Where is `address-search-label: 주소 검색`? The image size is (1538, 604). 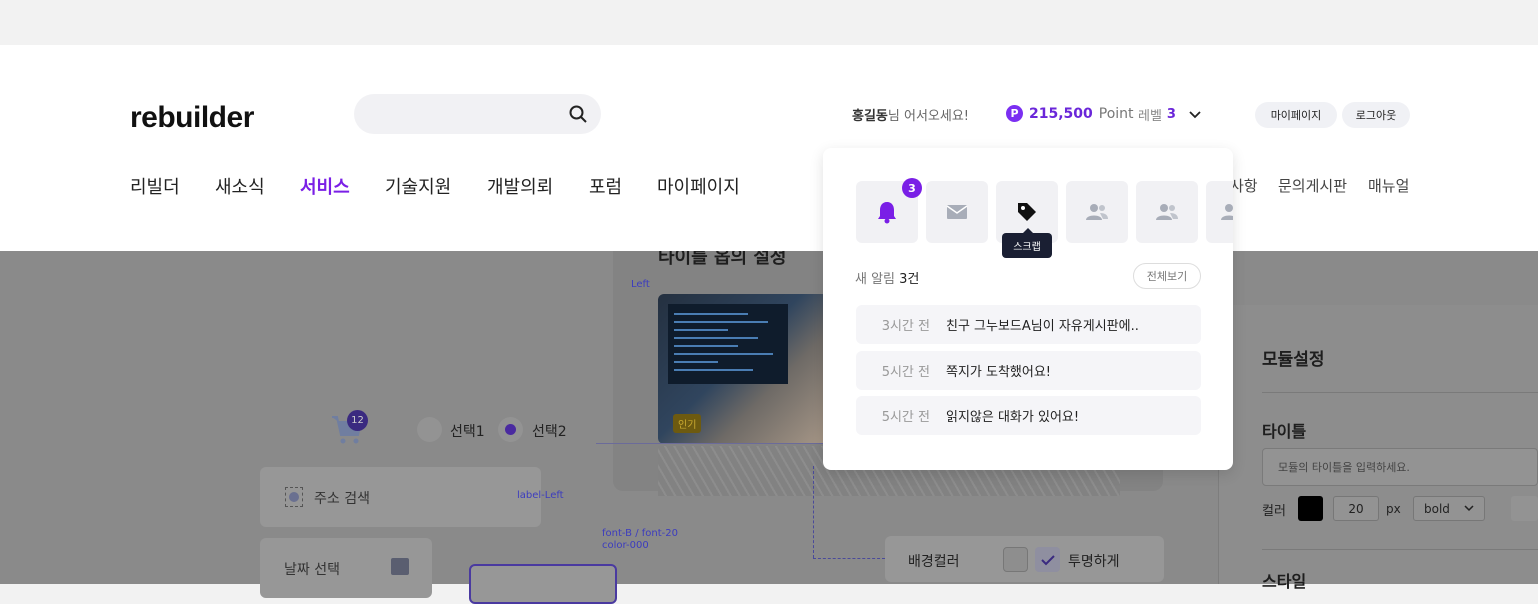 address-search-label: 주소 검색 is located at coordinates (342, 499).